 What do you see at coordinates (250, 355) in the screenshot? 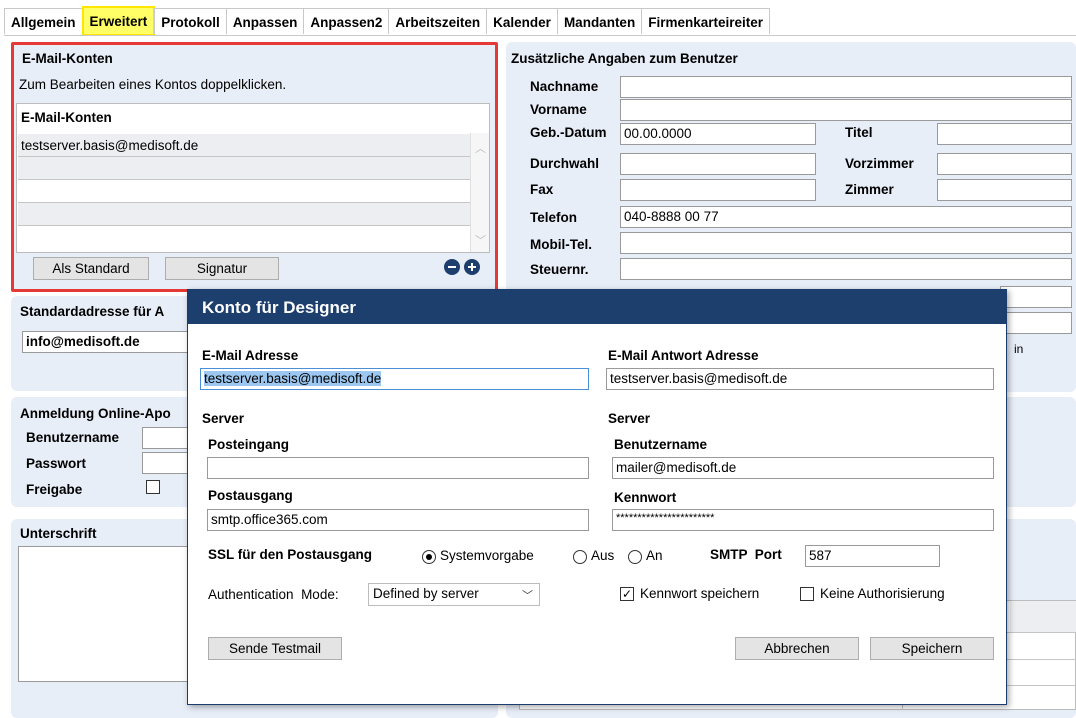
I see `email-address-label: E-Mail Adresse` at bounding box center [250, 355].